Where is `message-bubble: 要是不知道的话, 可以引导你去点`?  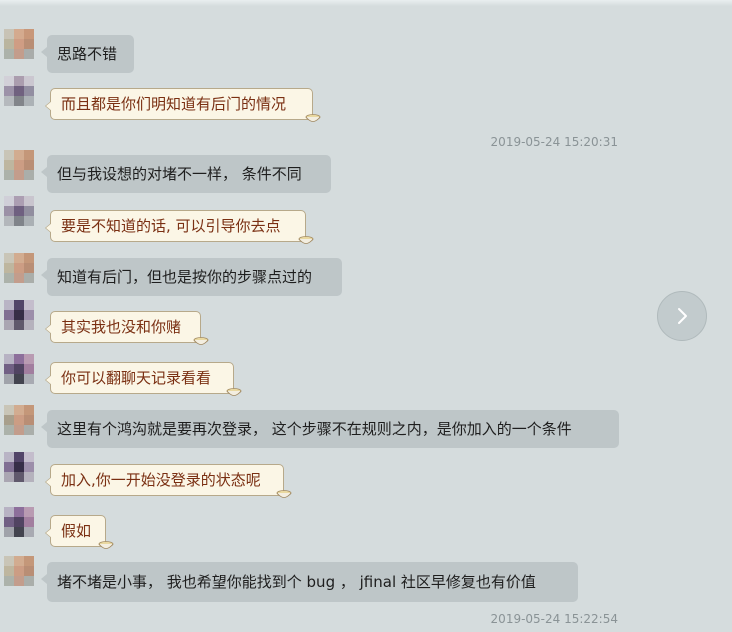
message-bubble: 要是不知道的话, 可以引导你去点 is located at coordinates (179, 227).